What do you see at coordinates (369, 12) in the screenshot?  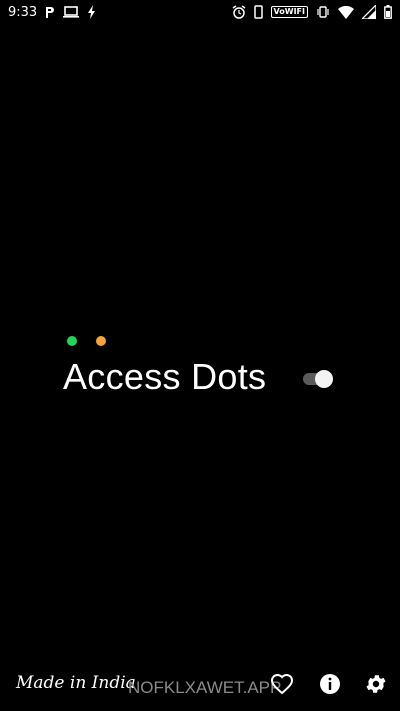 I see `signal-icon` at bounding box center [369, 12].